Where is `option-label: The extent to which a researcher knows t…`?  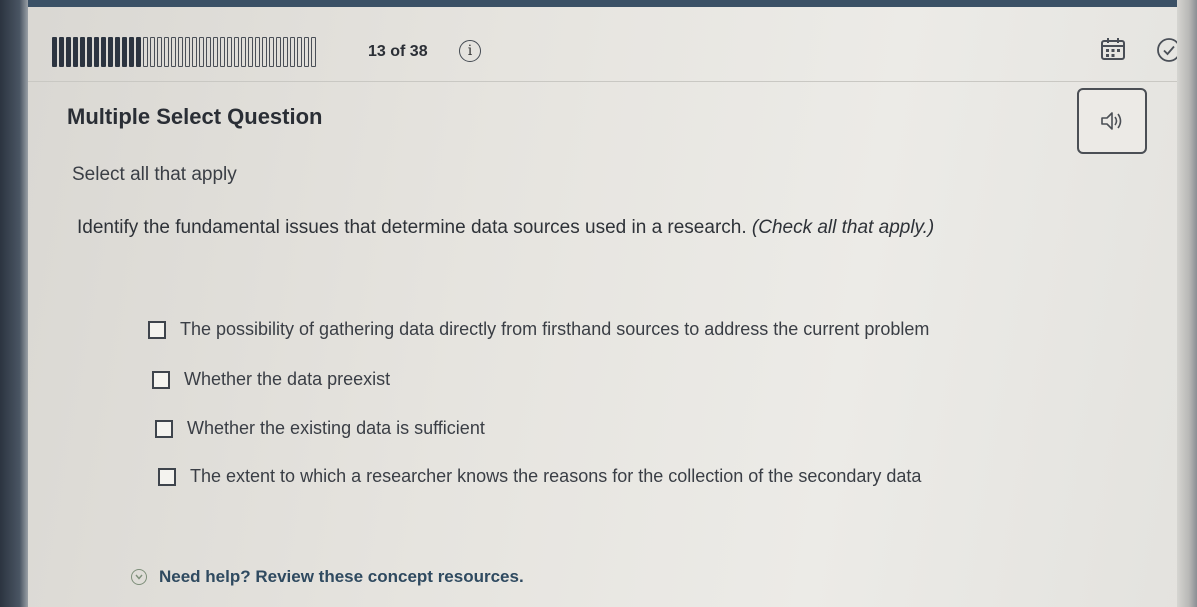 option-label: The extent to which a researcher knows t… is located at coordinates (556, 476).